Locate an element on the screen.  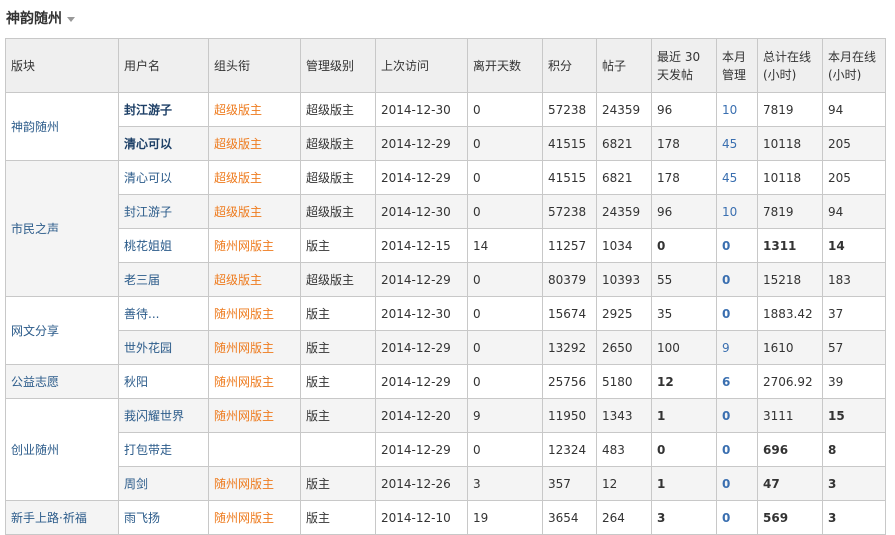
header-cell: 帖子 is located at coordinates (624, 65).